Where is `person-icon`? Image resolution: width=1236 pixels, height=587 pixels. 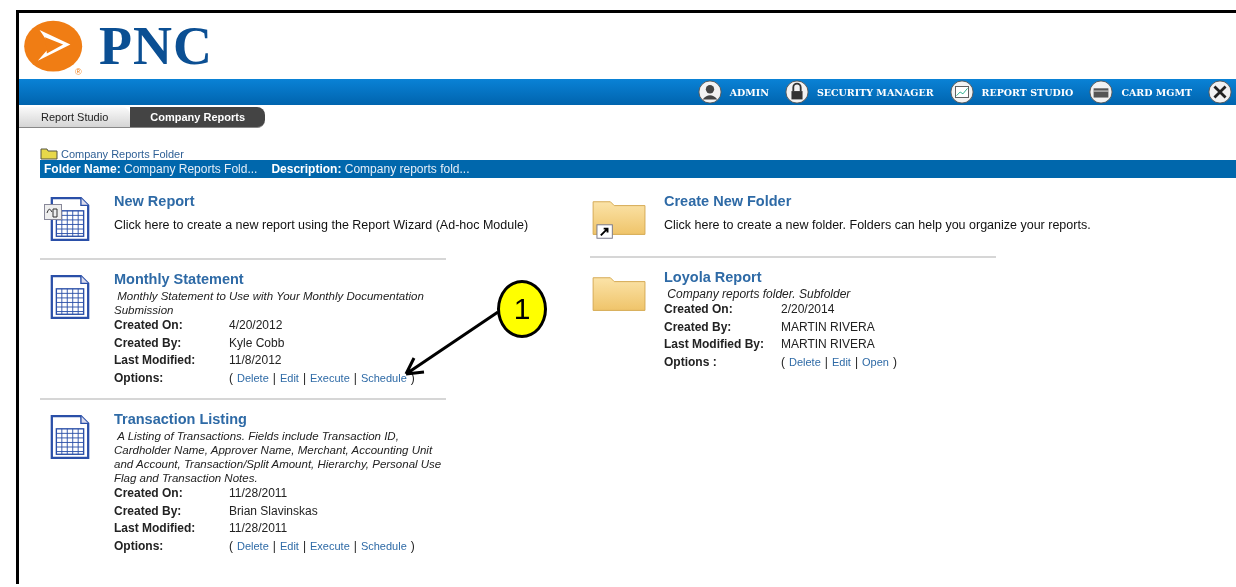 person-icon is located at coordinates (709, 92).